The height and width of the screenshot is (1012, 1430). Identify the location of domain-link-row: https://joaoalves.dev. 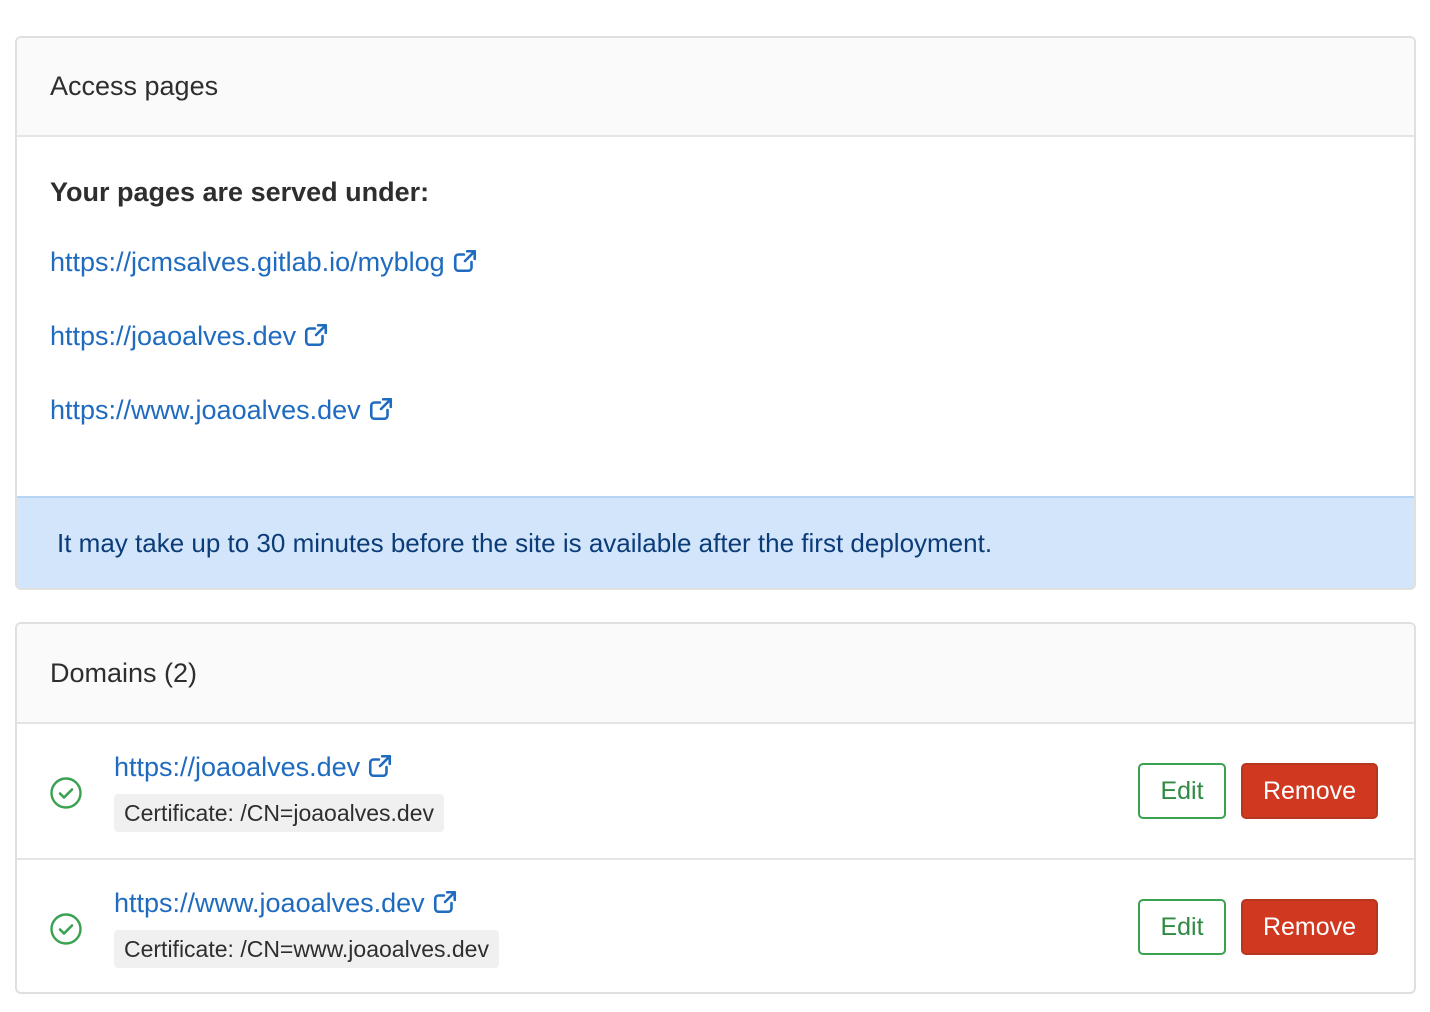
(253, 767).